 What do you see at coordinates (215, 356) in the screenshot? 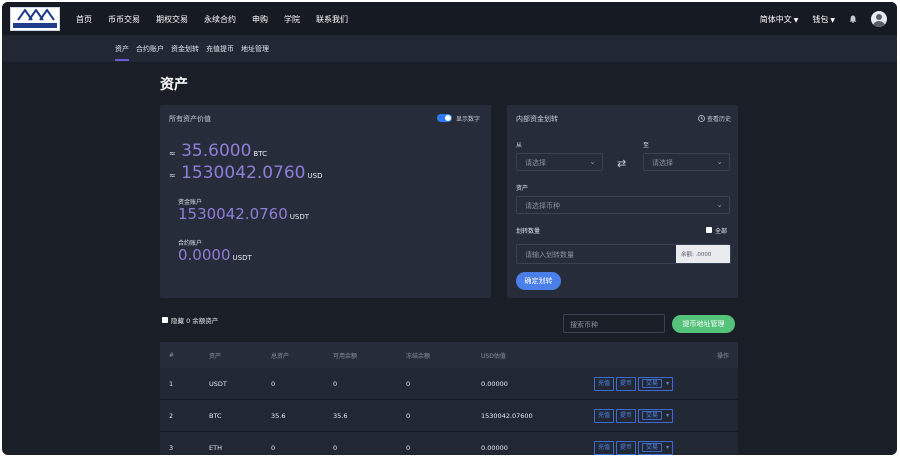
I see `col-asset: 资产` at bounding box center [215, 356].